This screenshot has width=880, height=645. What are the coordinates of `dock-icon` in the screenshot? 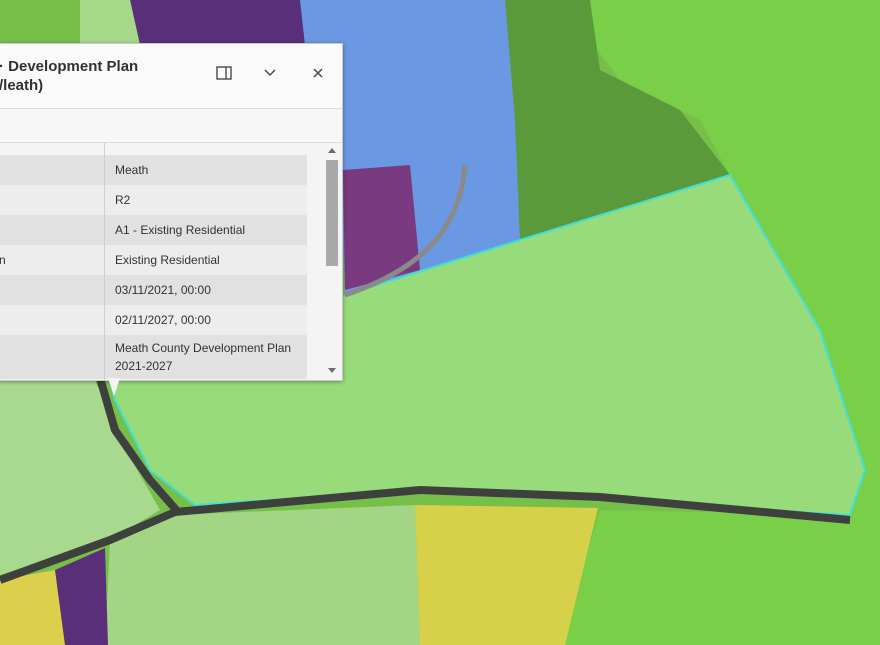 It's located at (224, 73).